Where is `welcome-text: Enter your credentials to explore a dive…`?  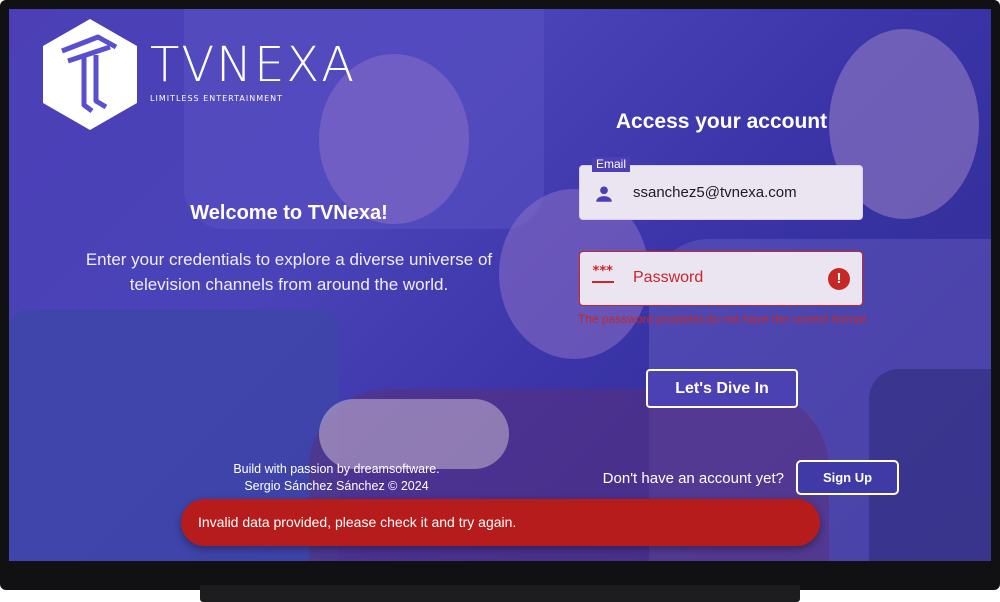 welcome-text: Enter your credentials to explore a dive… is located at coordinates (289, 272).